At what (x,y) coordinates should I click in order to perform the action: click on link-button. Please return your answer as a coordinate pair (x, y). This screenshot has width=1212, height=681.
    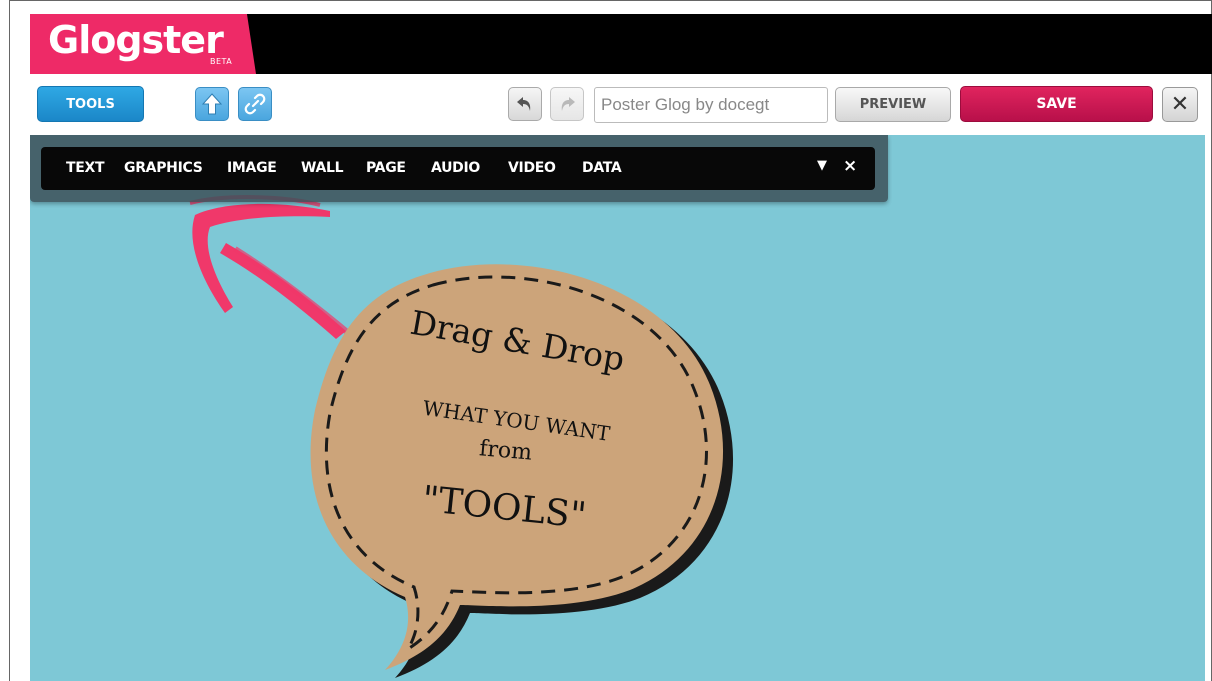
    Looking at the image, I should click on (255, 104).